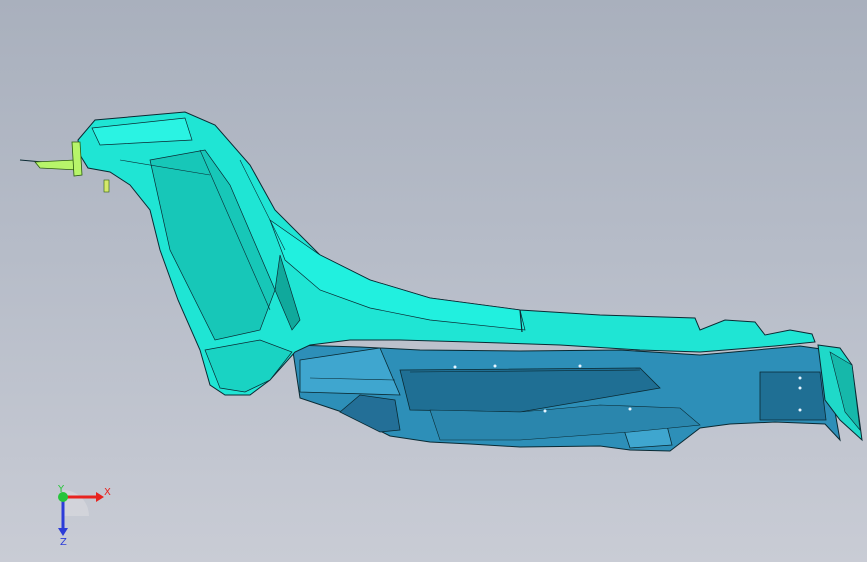 The height and width of the screenshot is (562, 867). I want to click on z-axis-label: Z, so click(63, 542).